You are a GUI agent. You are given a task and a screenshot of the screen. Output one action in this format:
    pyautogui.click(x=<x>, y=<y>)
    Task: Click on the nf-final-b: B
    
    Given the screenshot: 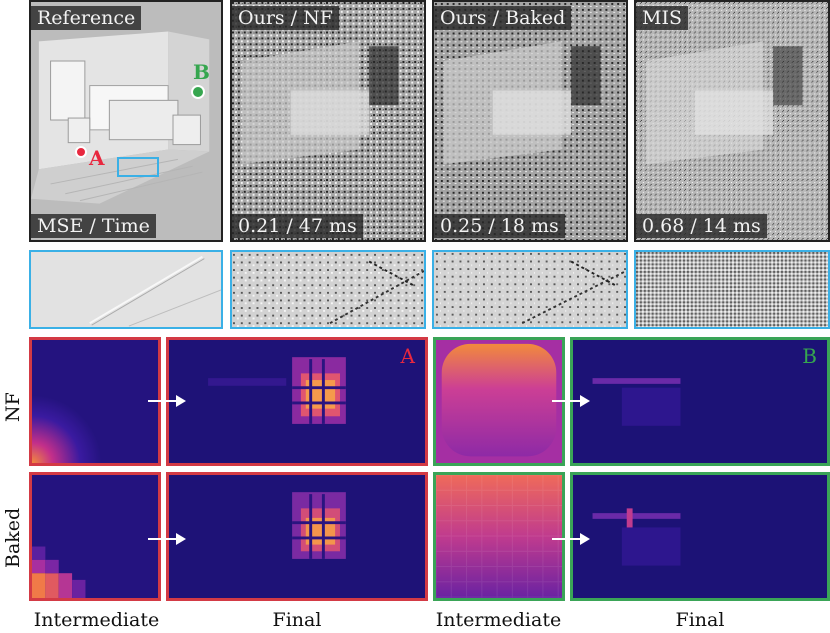 What is the action you would take?
    pyautogui.click(x=700, y=401)
    